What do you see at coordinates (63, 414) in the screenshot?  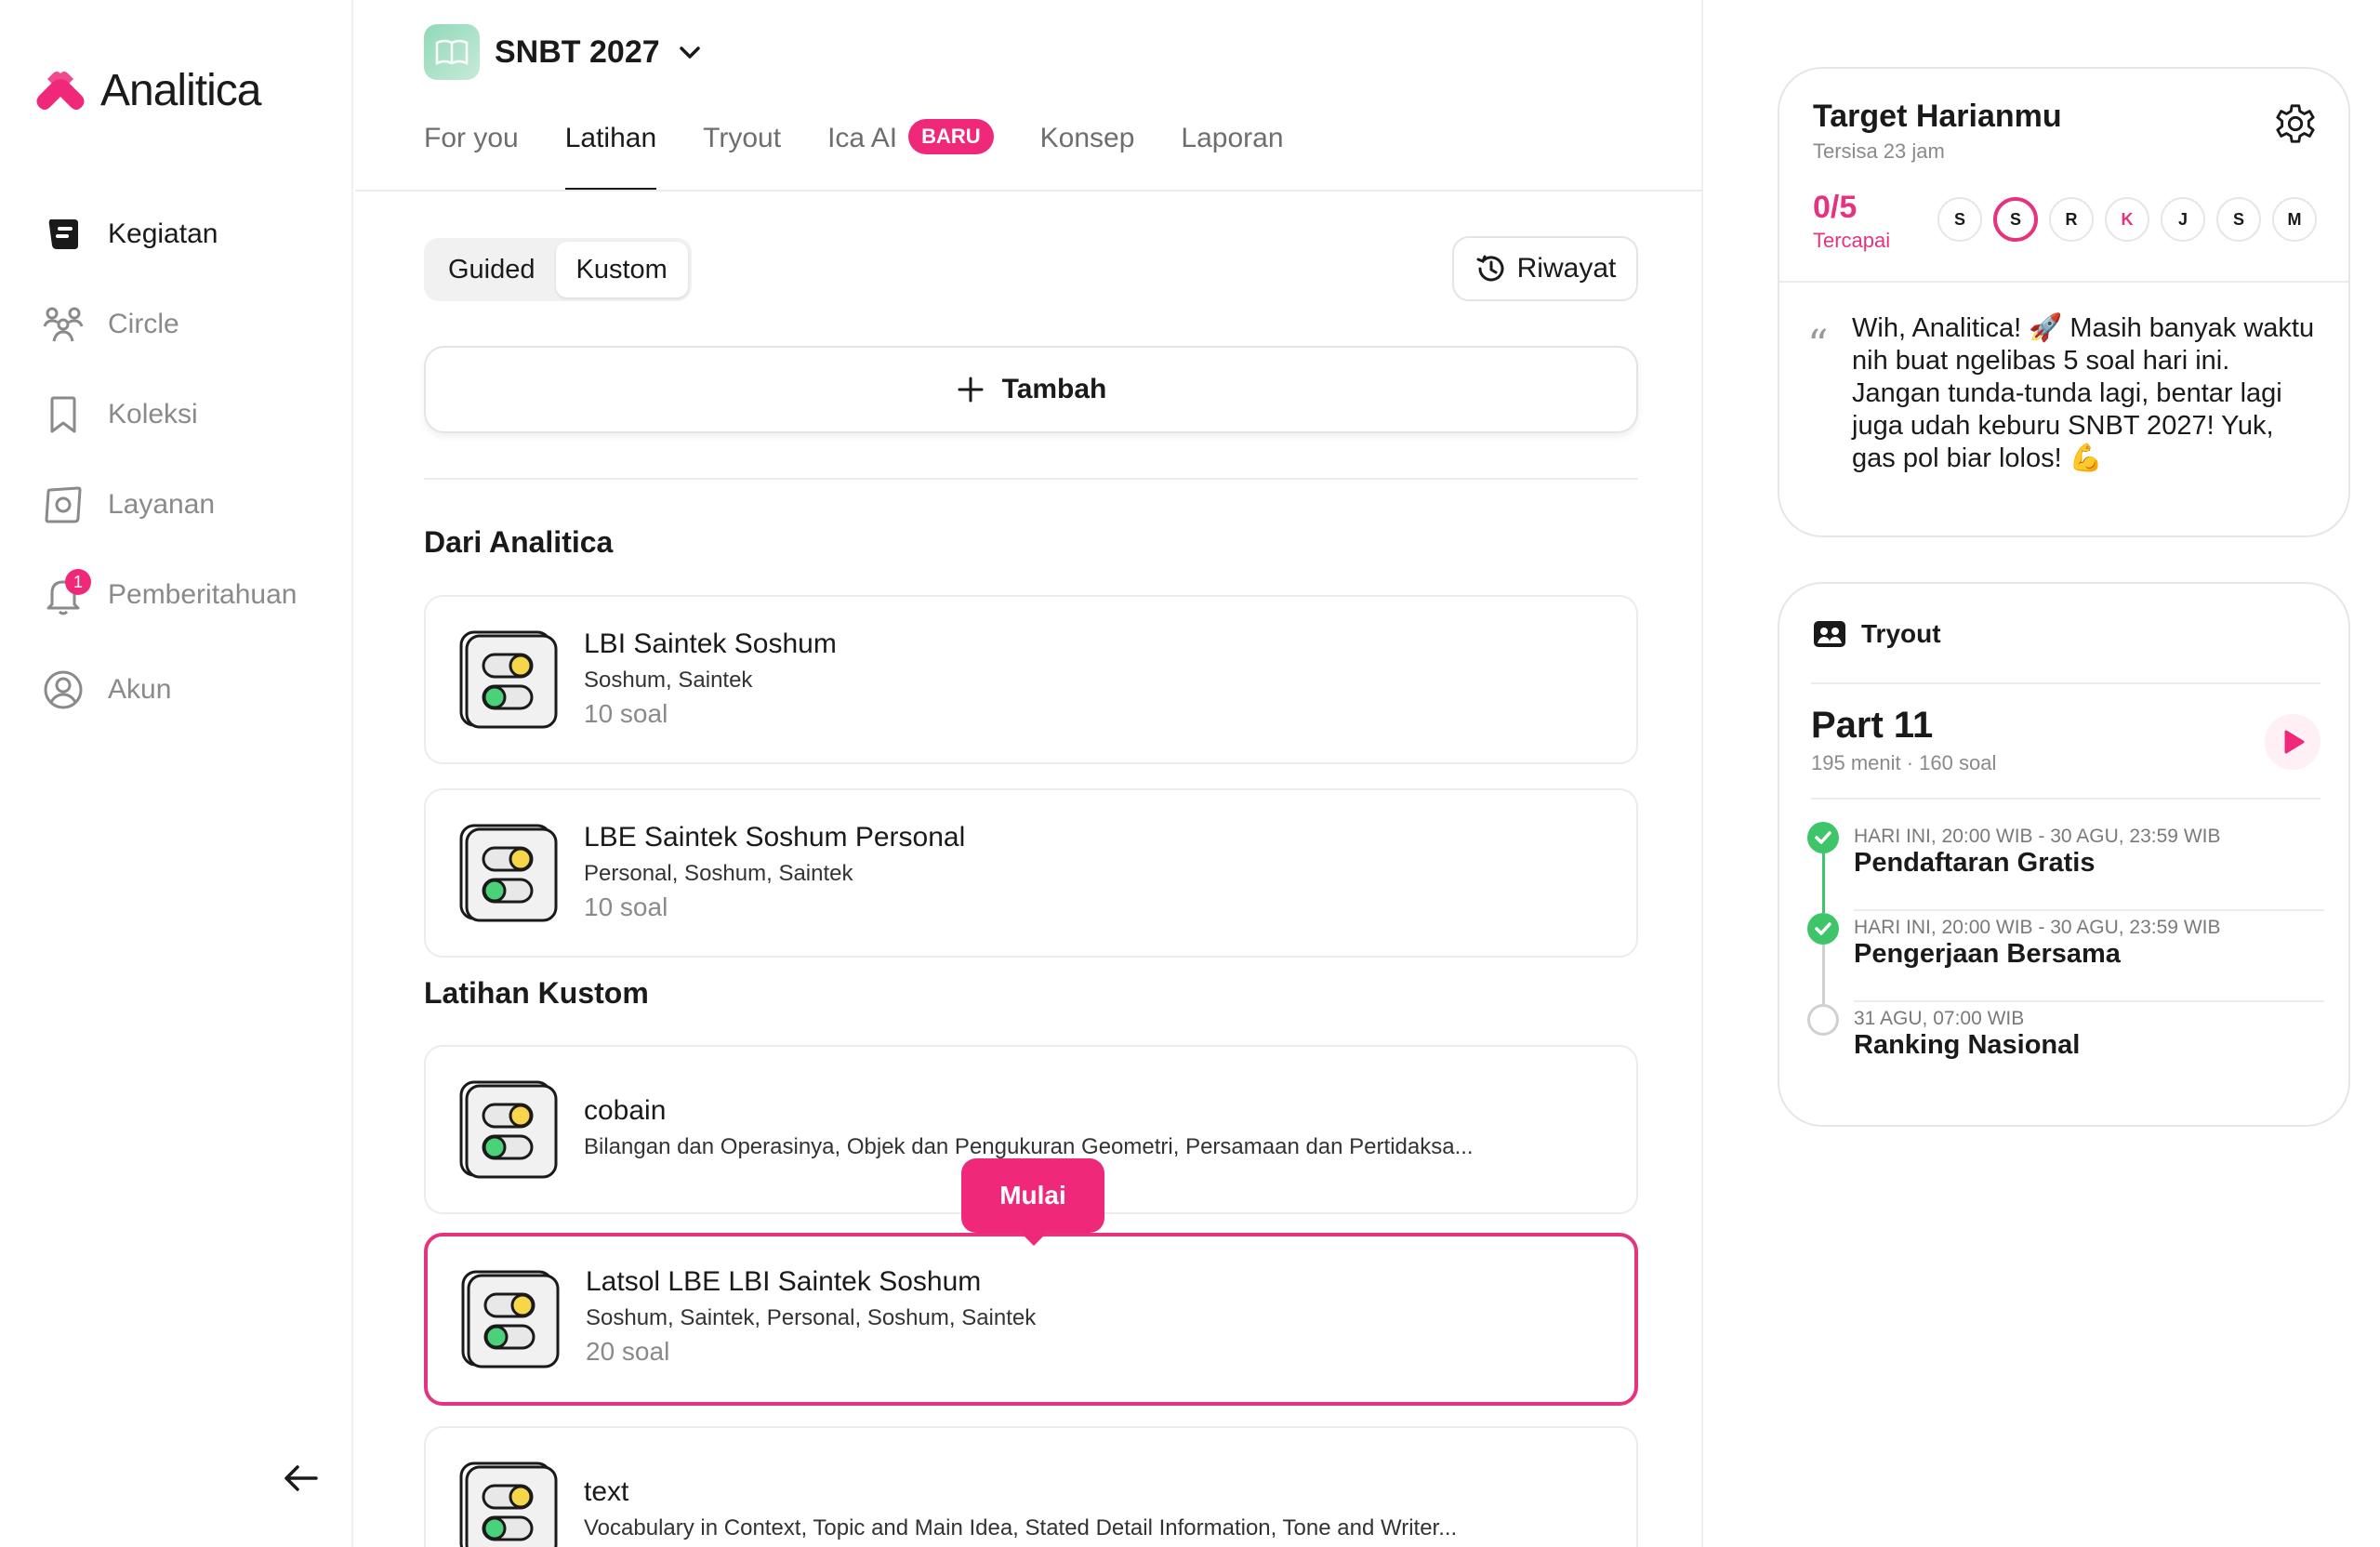 I see `bookmark-icon` at bounding box center [63, 414].